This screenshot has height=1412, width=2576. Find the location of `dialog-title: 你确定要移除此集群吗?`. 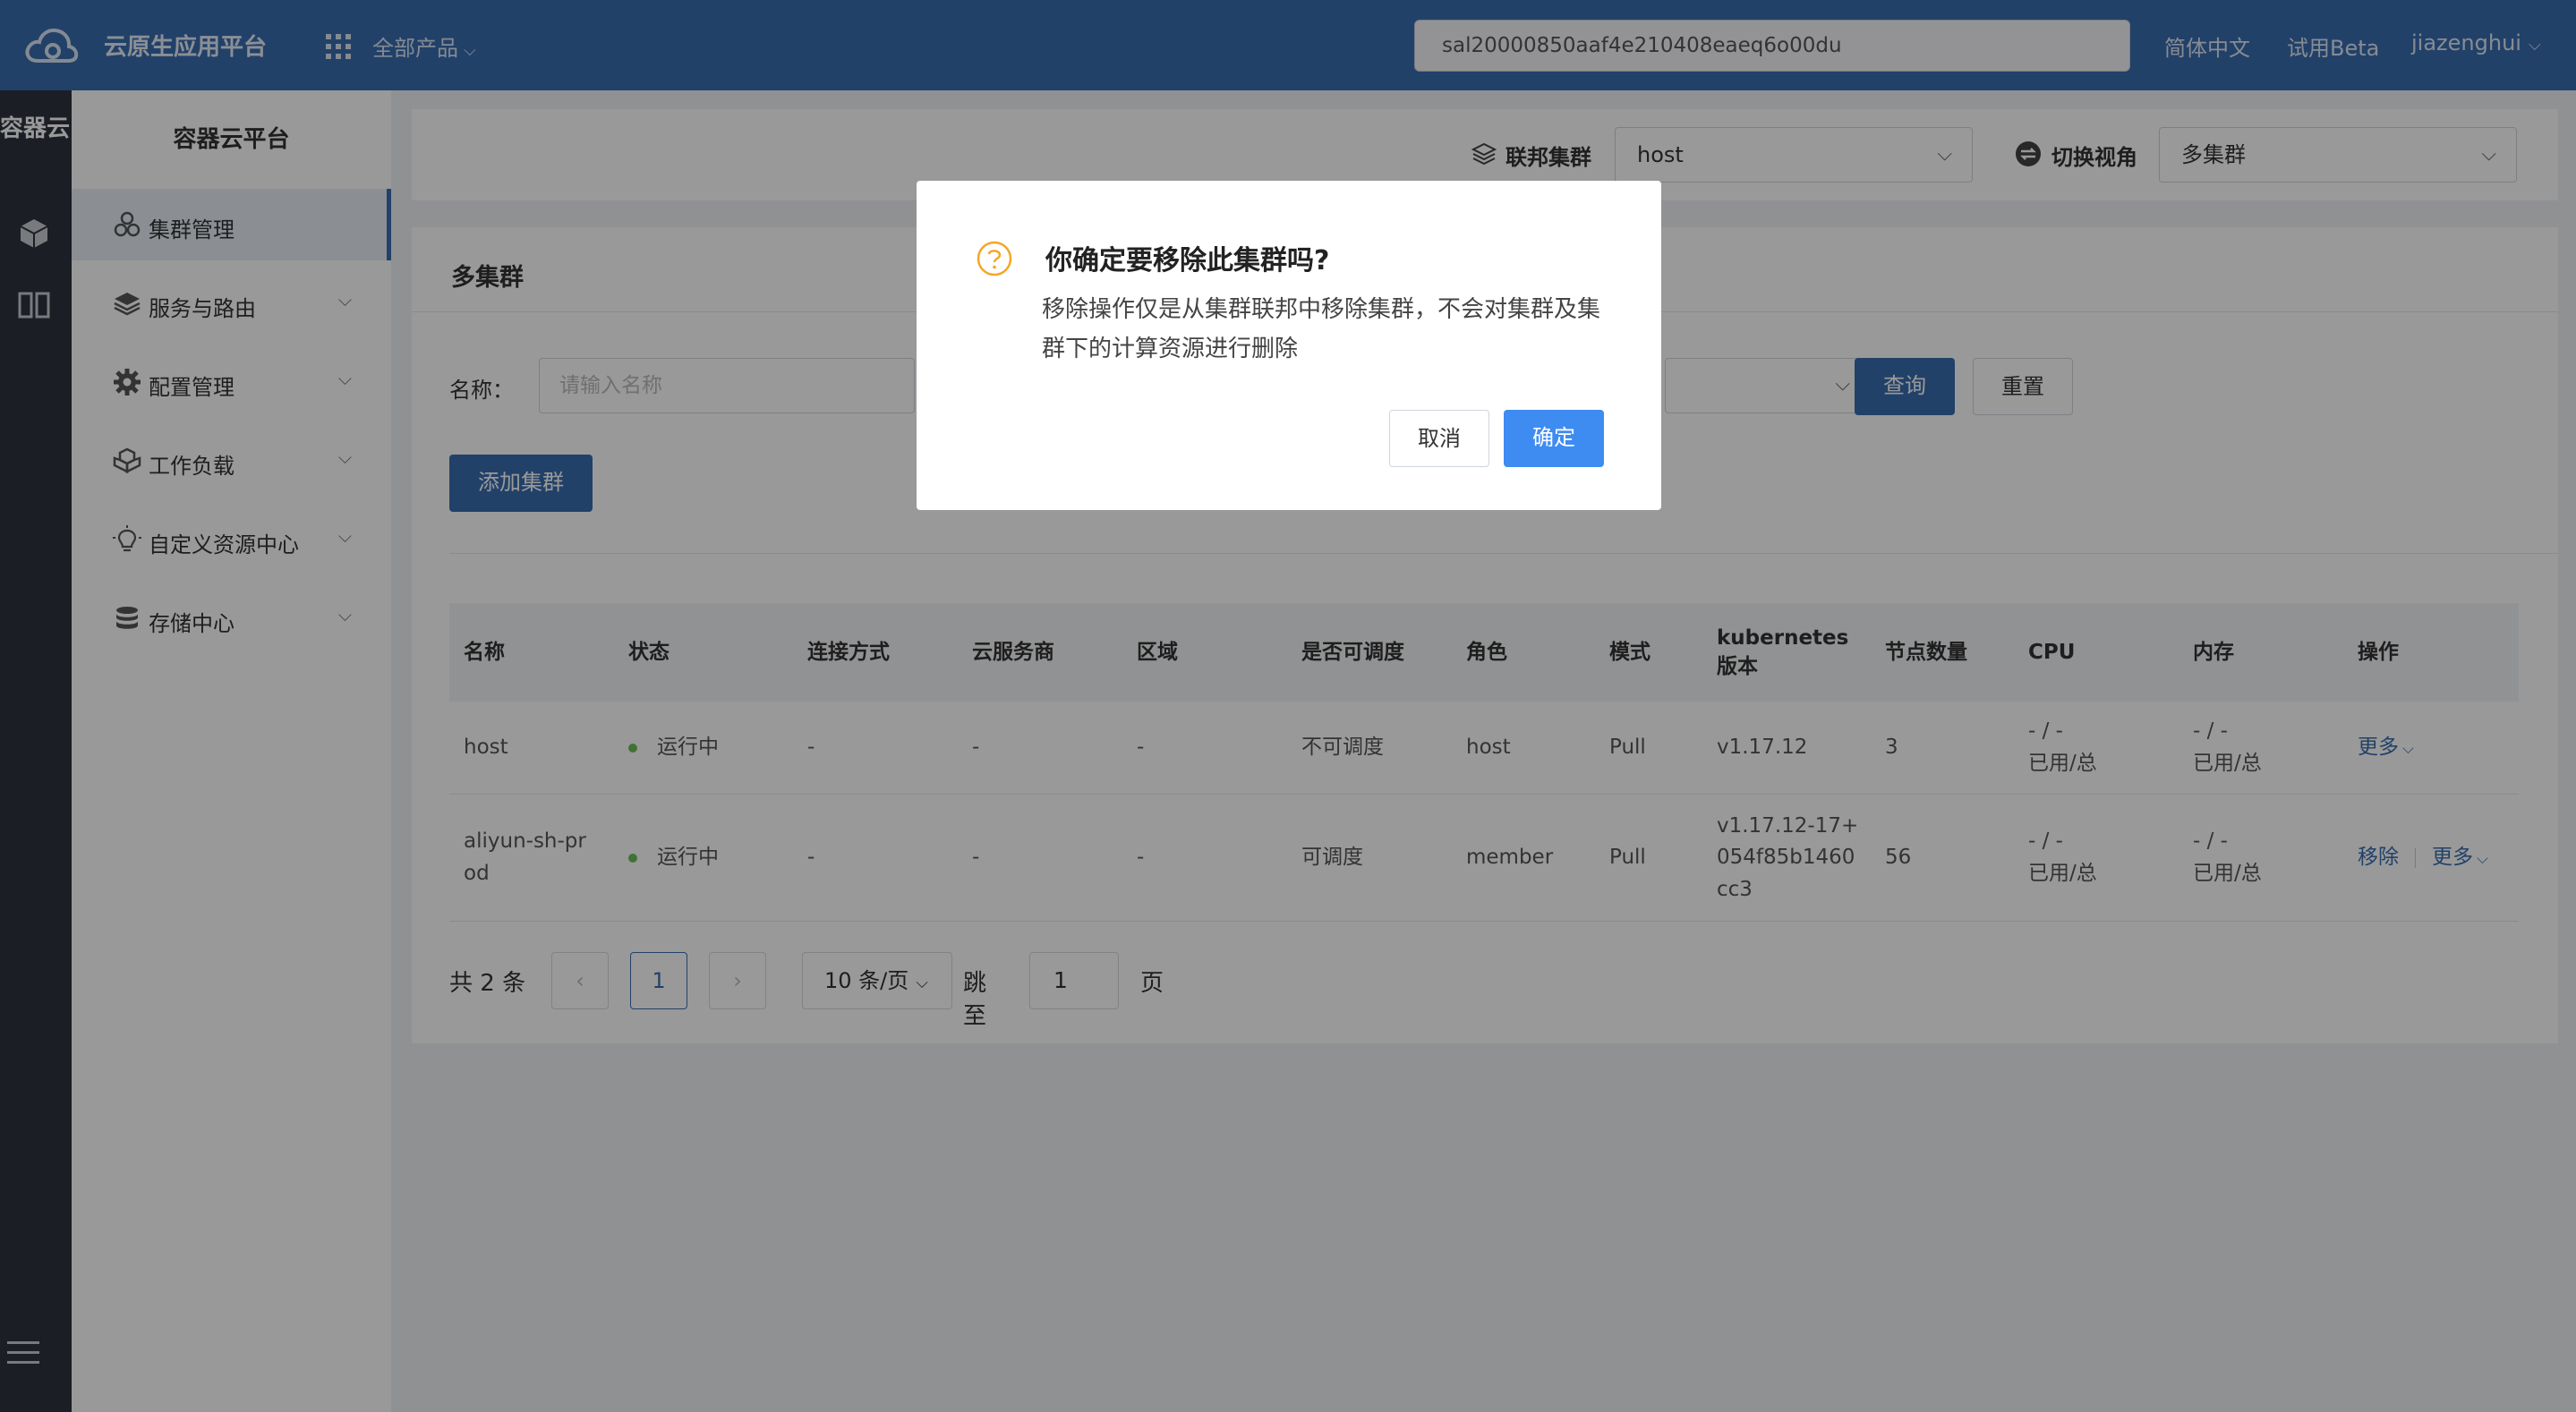

dialog-title: 你确定要移除此集群吗? is located at coordinates (1187, 260).